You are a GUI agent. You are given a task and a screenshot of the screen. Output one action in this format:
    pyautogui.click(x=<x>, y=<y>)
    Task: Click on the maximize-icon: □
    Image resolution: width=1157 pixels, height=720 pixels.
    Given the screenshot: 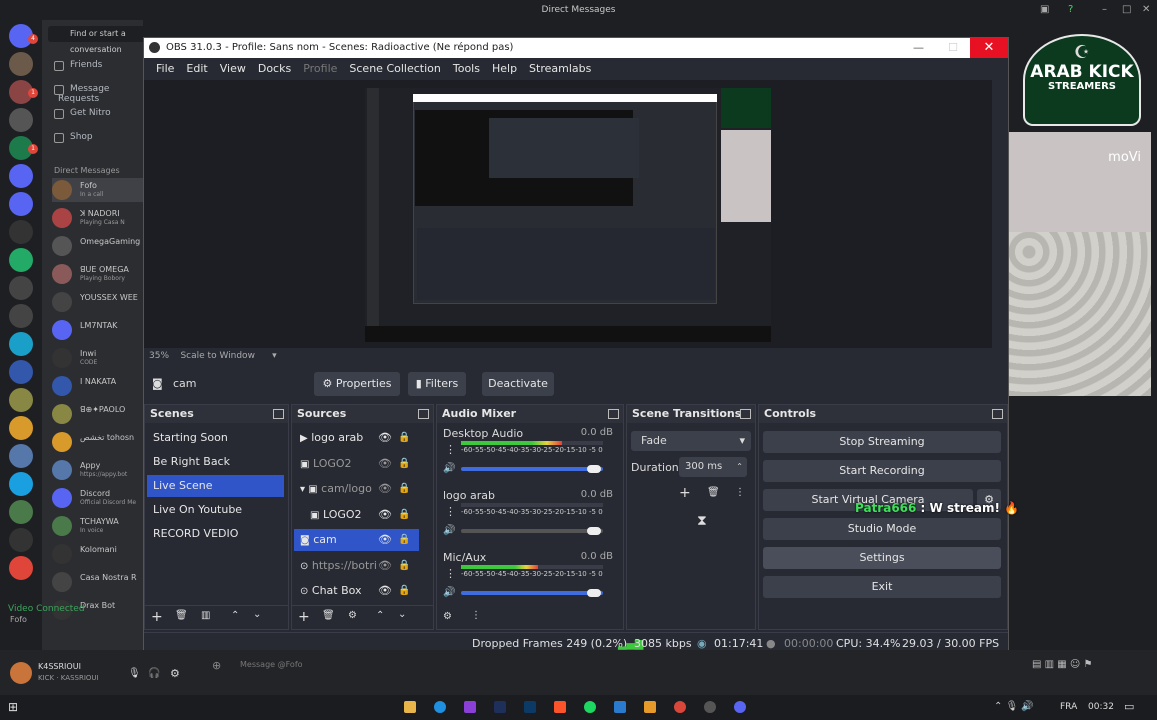 What is the action you would take?
    pyautogui.click(x=1126, y=10)
    